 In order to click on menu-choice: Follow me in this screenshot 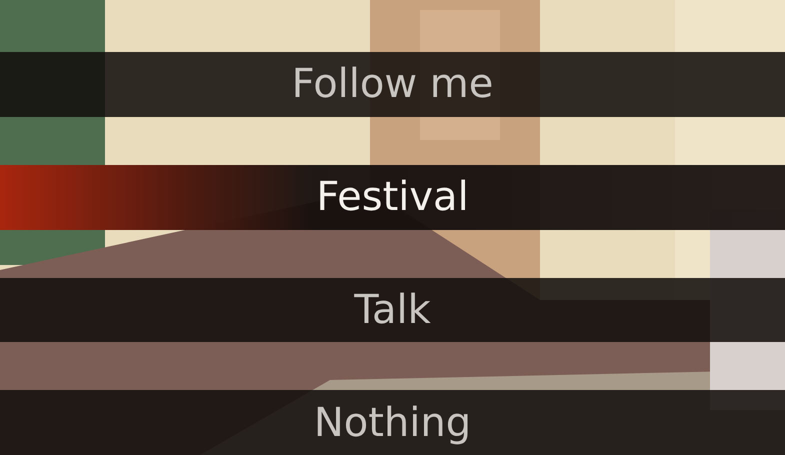, I will do `click(392, 84)`.